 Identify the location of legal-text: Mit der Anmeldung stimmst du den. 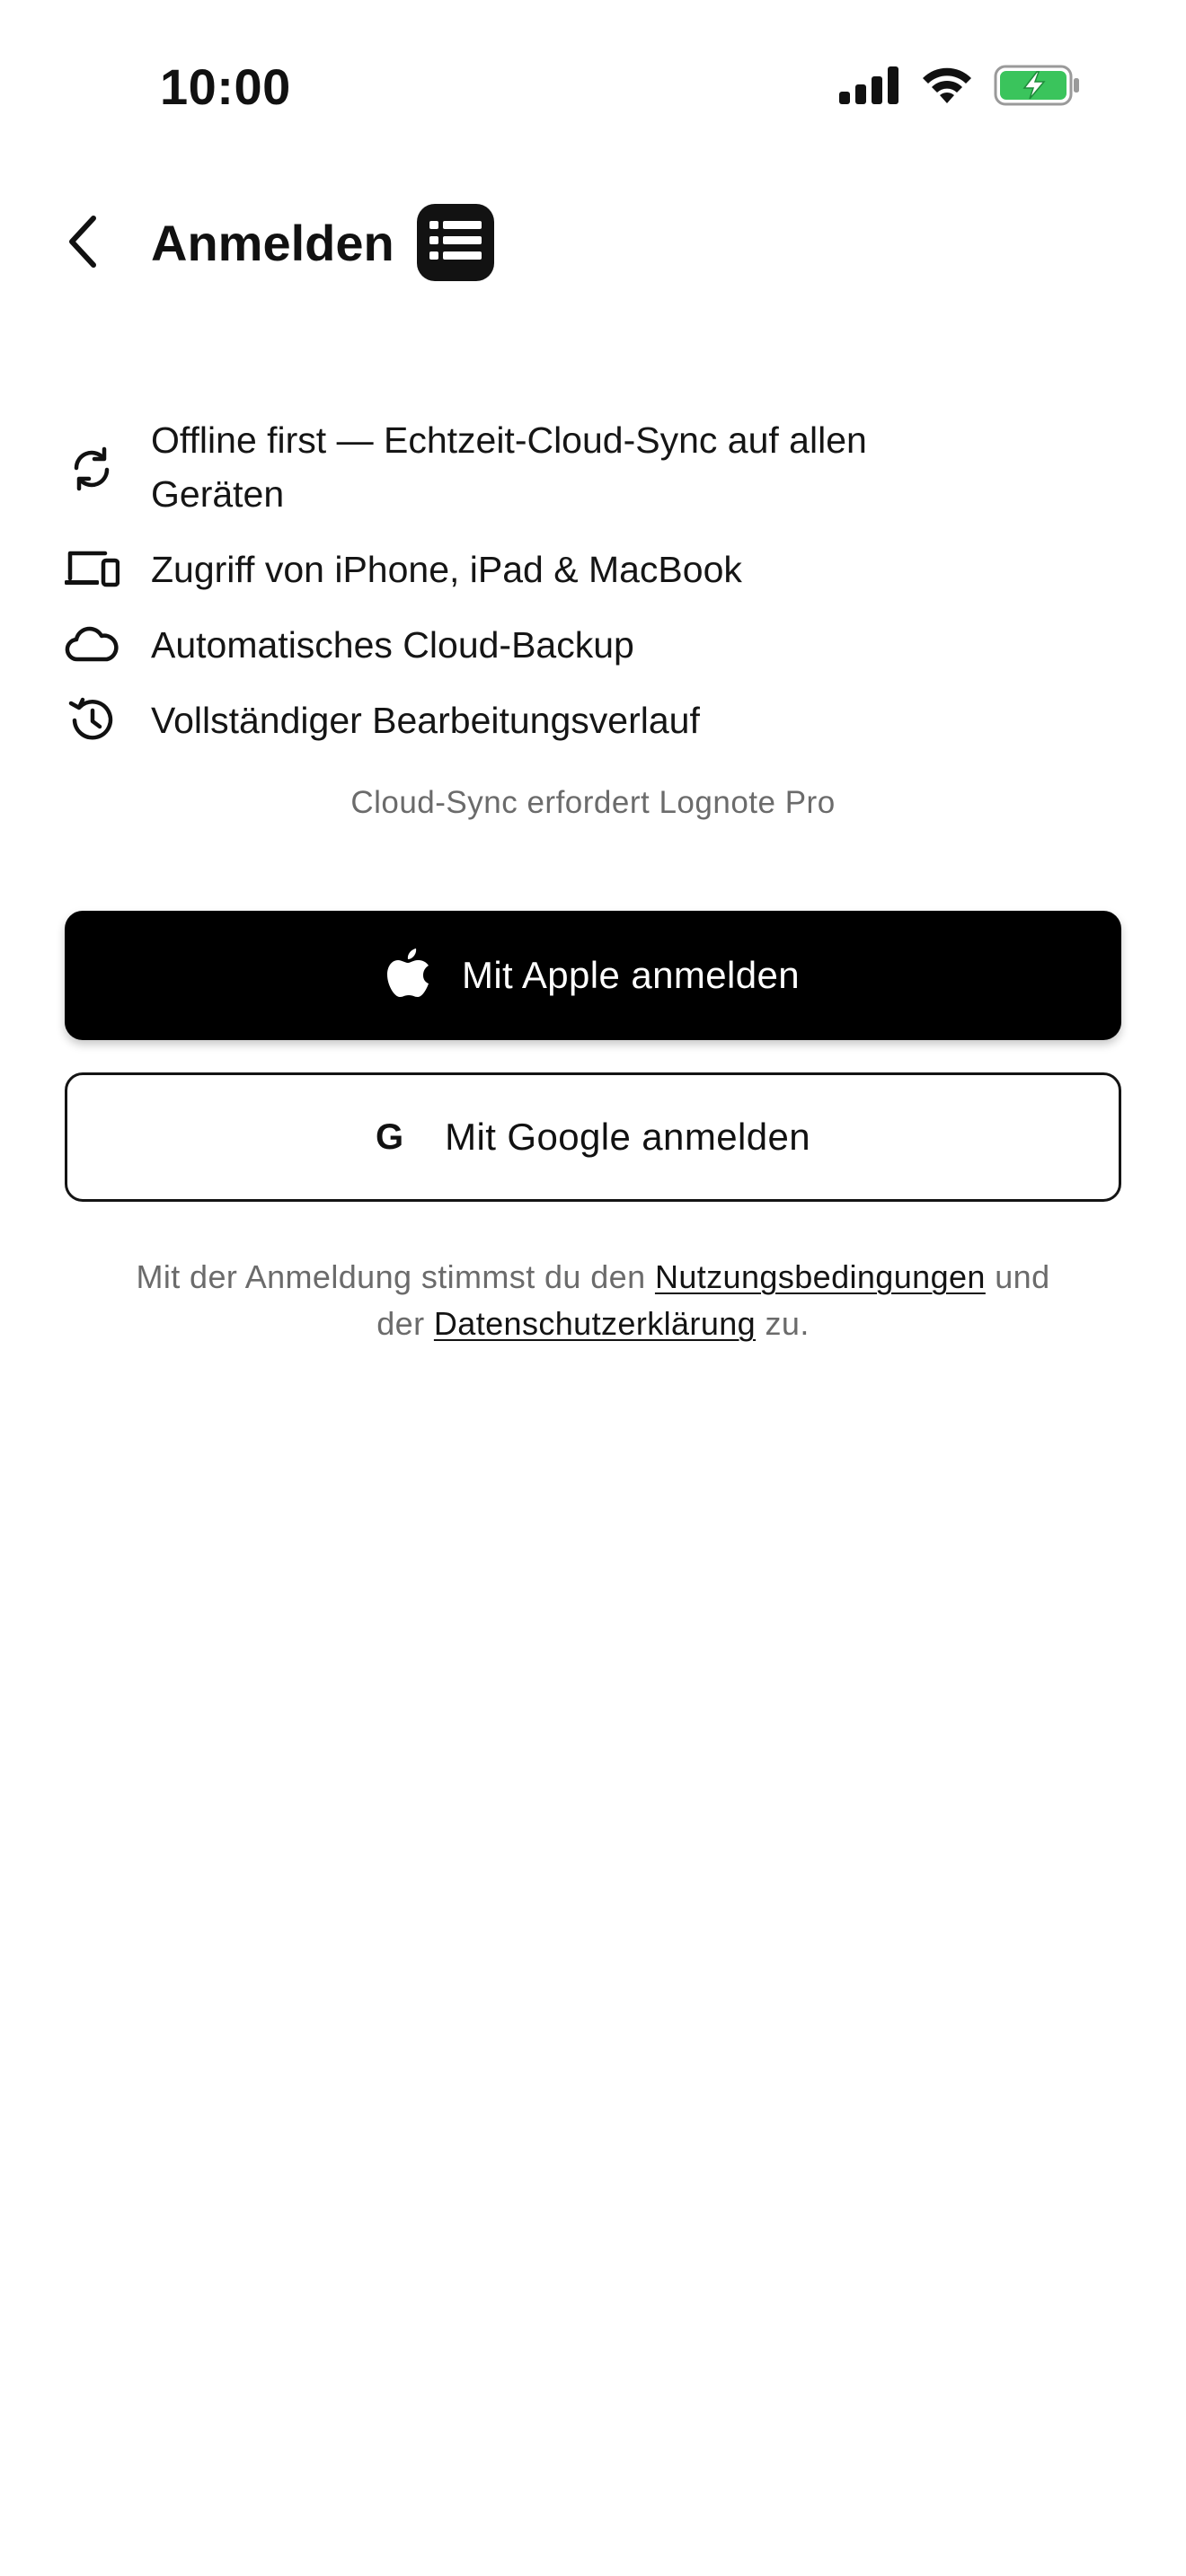
(391, 1276).